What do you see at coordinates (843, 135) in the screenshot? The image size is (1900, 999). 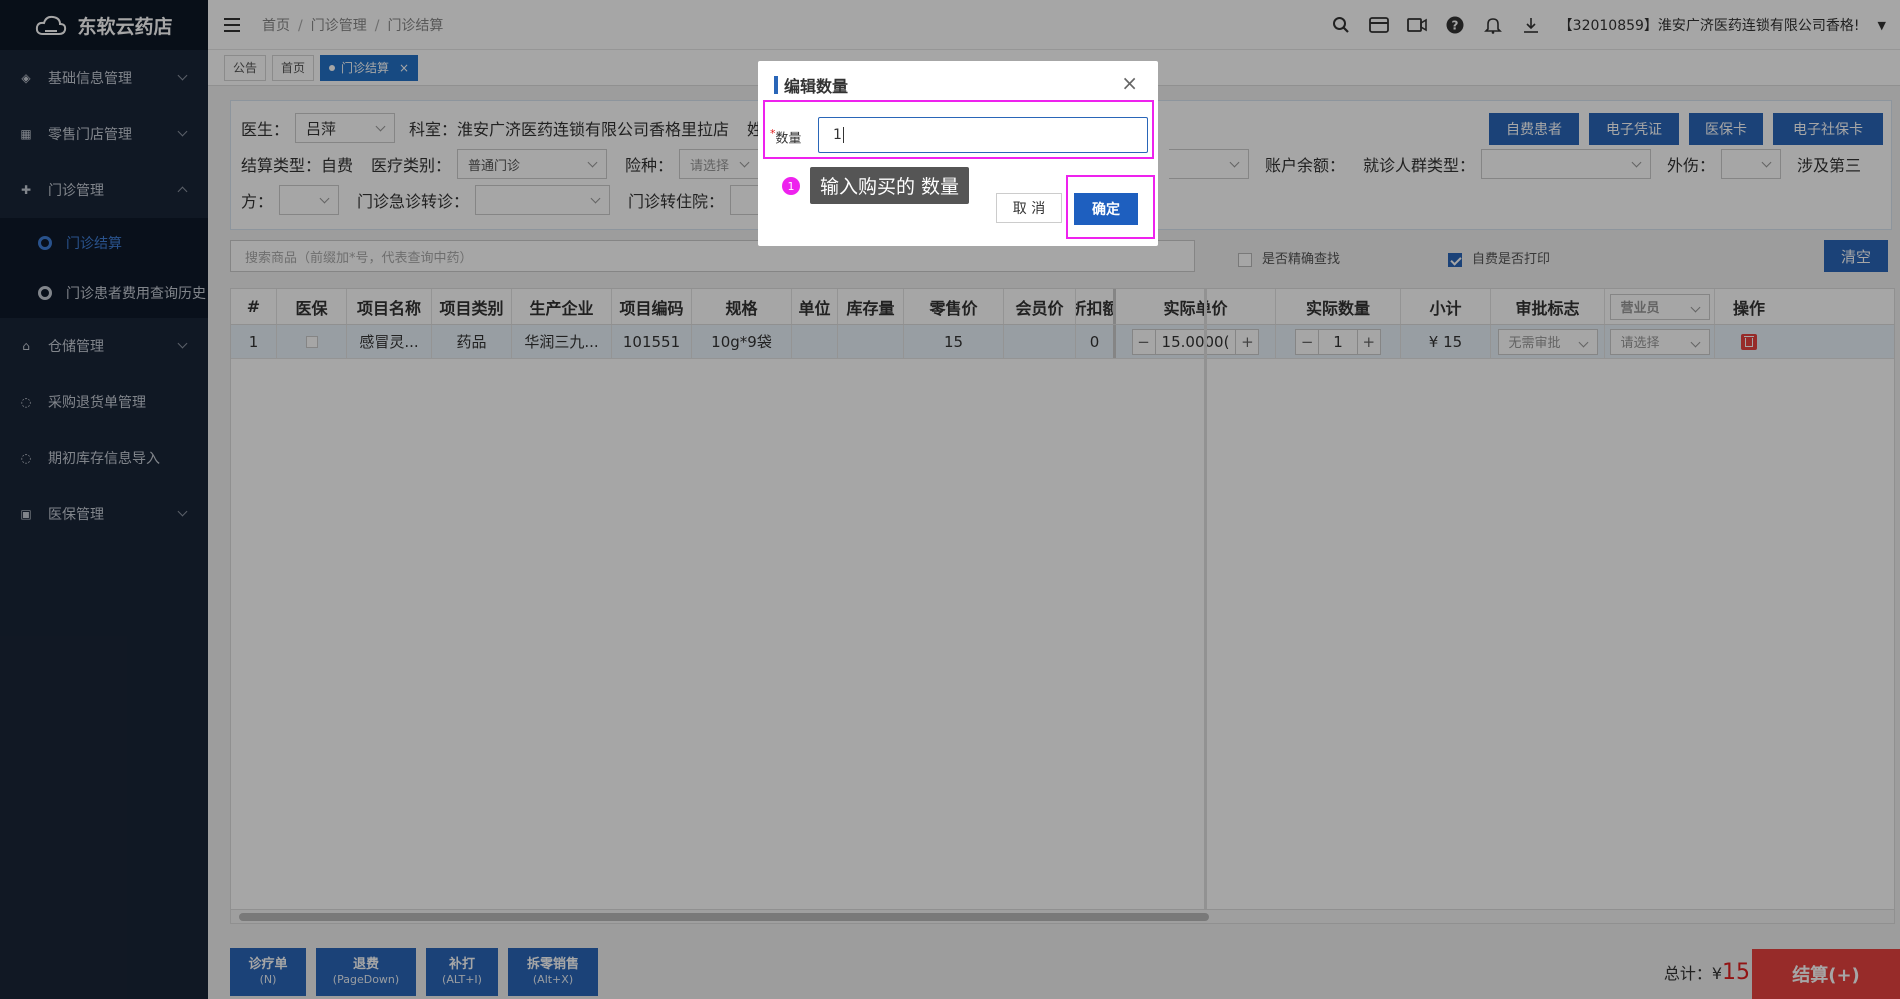 I see `text-cursor` at bounding box center [843, 135].